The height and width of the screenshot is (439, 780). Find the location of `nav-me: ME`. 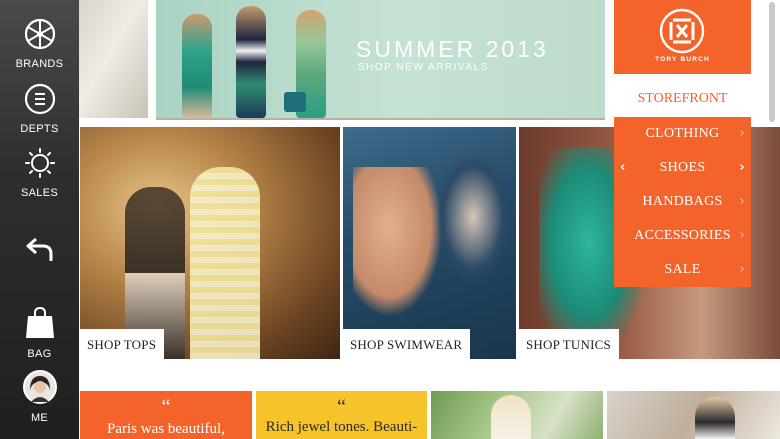

nav-me: ME is located at coordinates (39, 397).